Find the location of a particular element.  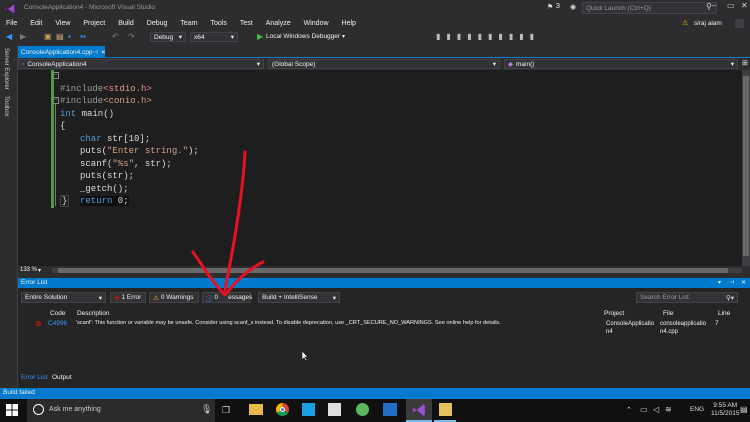

tab-close-icon: ✕ is located at coordinates (103, 52).